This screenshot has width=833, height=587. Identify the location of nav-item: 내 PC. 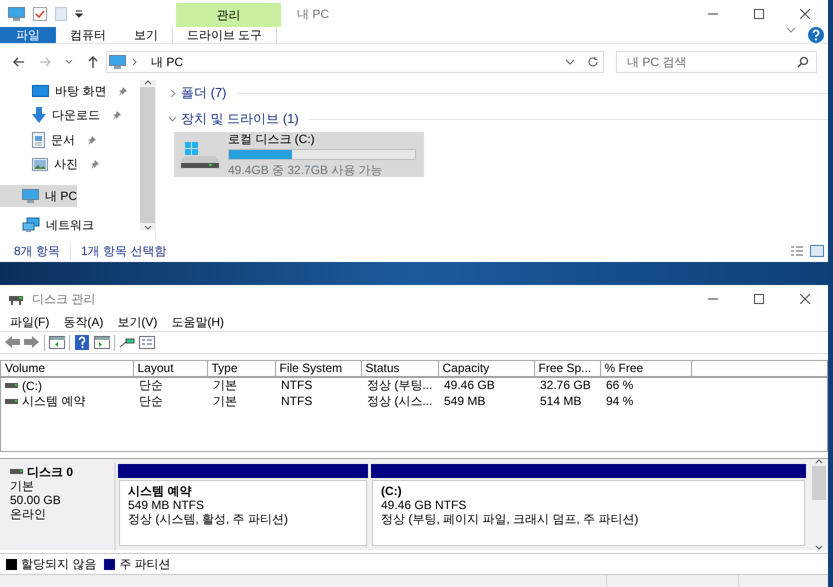
(39, 195).